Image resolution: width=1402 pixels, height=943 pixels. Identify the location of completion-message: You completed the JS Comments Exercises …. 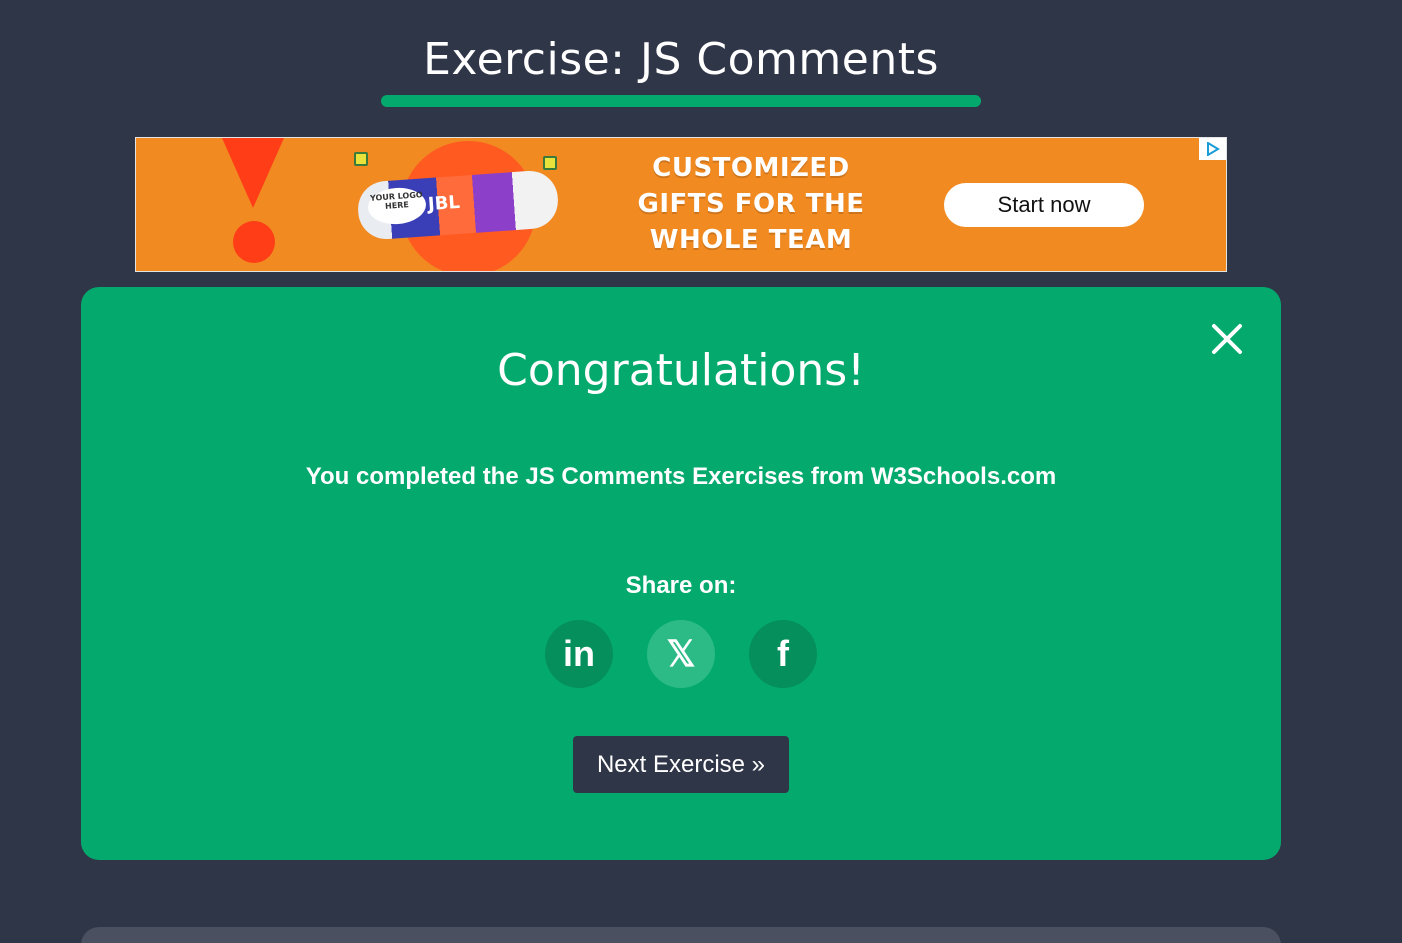
(681, 476).